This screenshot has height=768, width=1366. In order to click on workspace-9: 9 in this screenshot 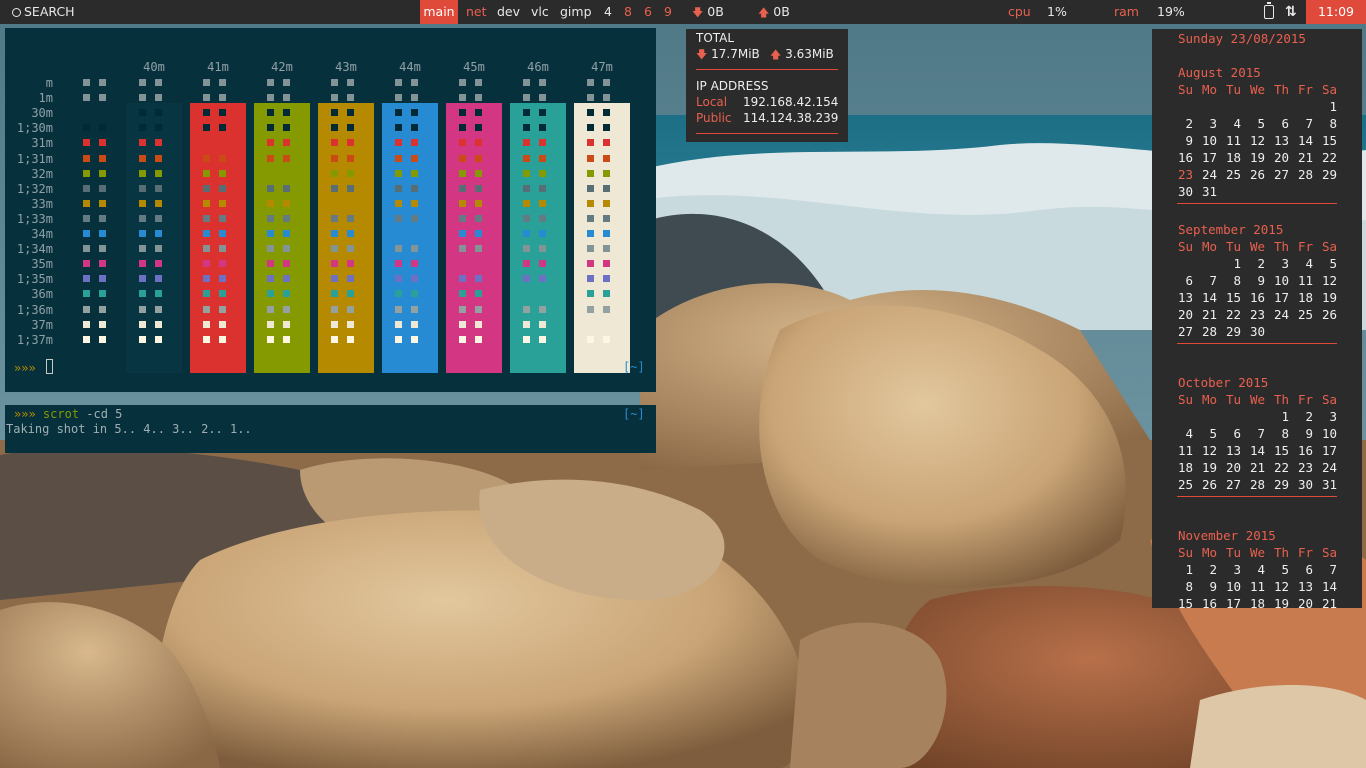, I will do `click(668, 12)`.